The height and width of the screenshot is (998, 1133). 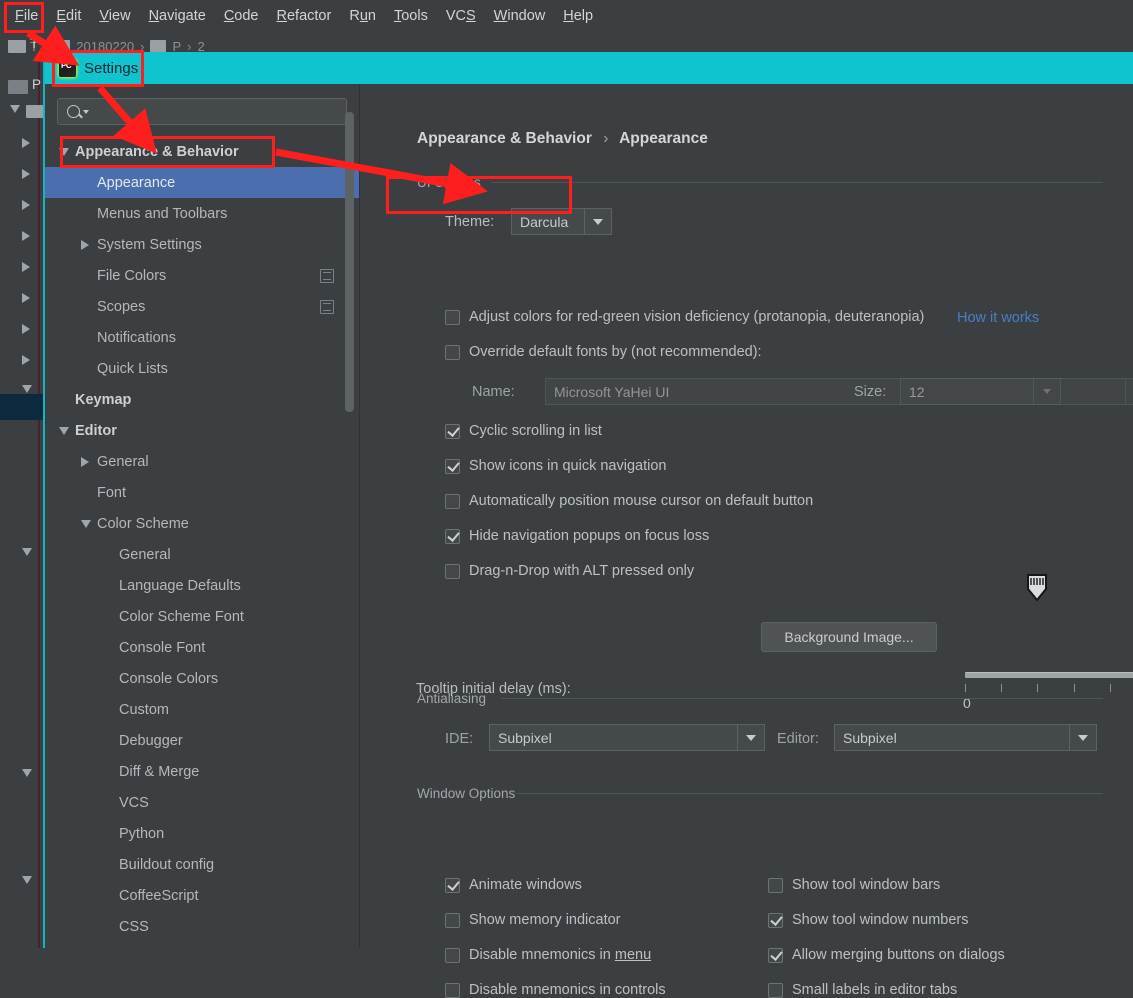 What do you see at coordinates (578, 16) in the screenshot?
I see `menu-item-help: Help` at bounding box center [578, 16].